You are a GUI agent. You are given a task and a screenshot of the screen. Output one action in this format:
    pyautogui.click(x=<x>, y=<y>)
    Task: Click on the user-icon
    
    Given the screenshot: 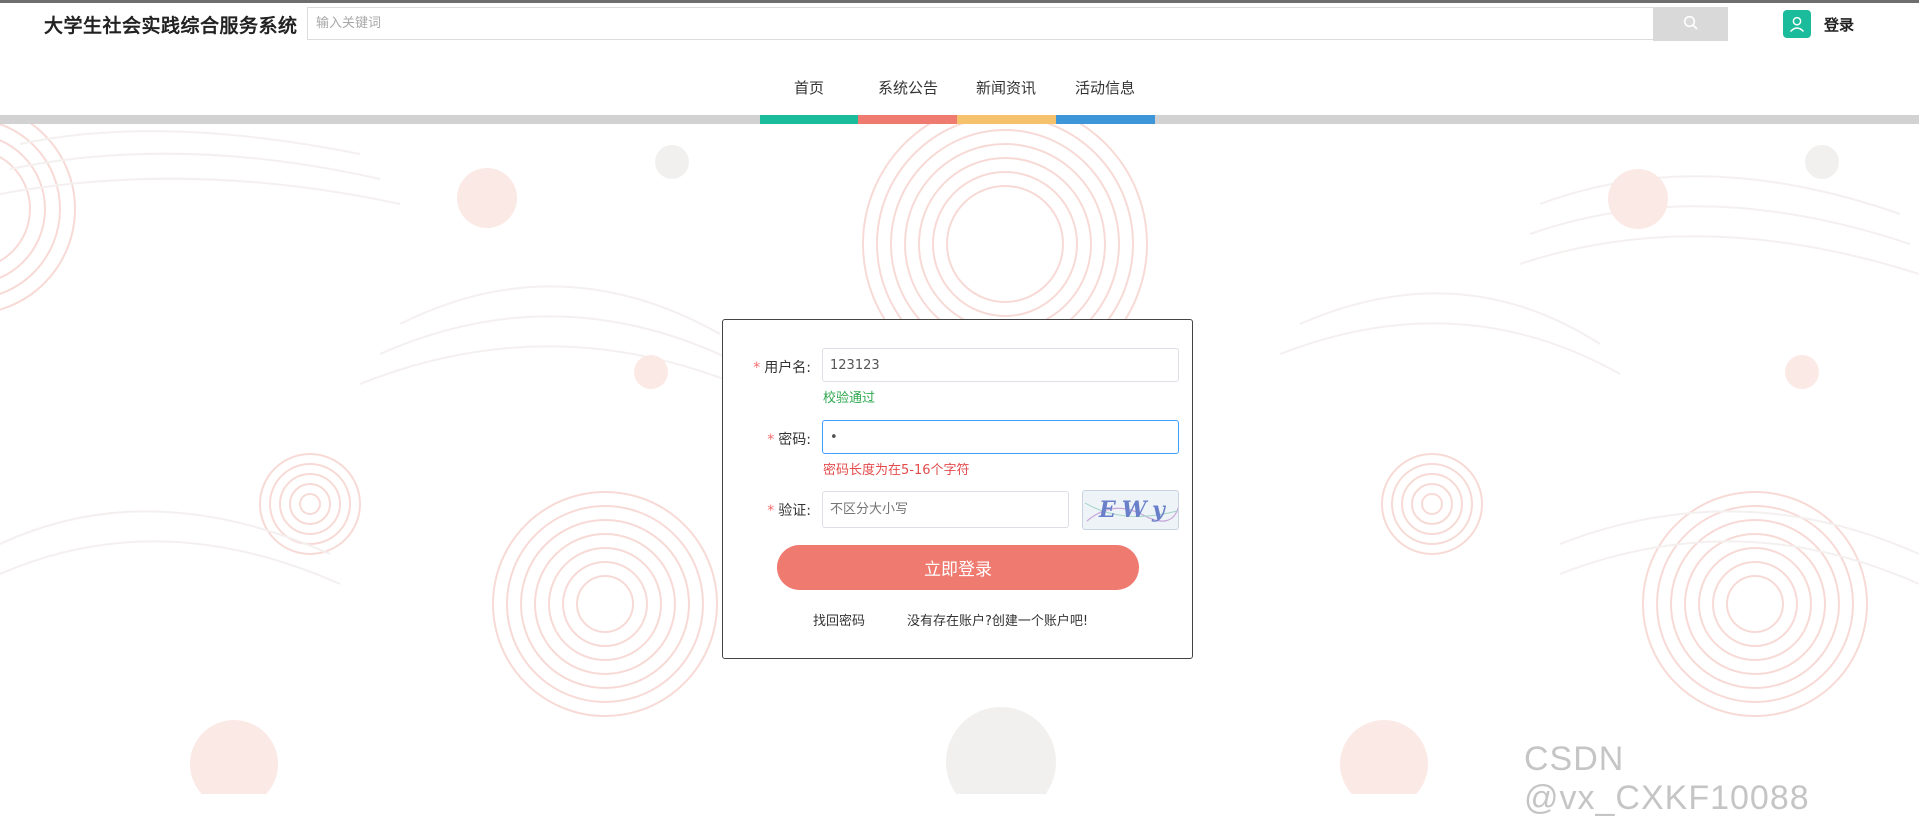 What is the action you would take?
    pyautogui.click(x=1797, y=24)
    